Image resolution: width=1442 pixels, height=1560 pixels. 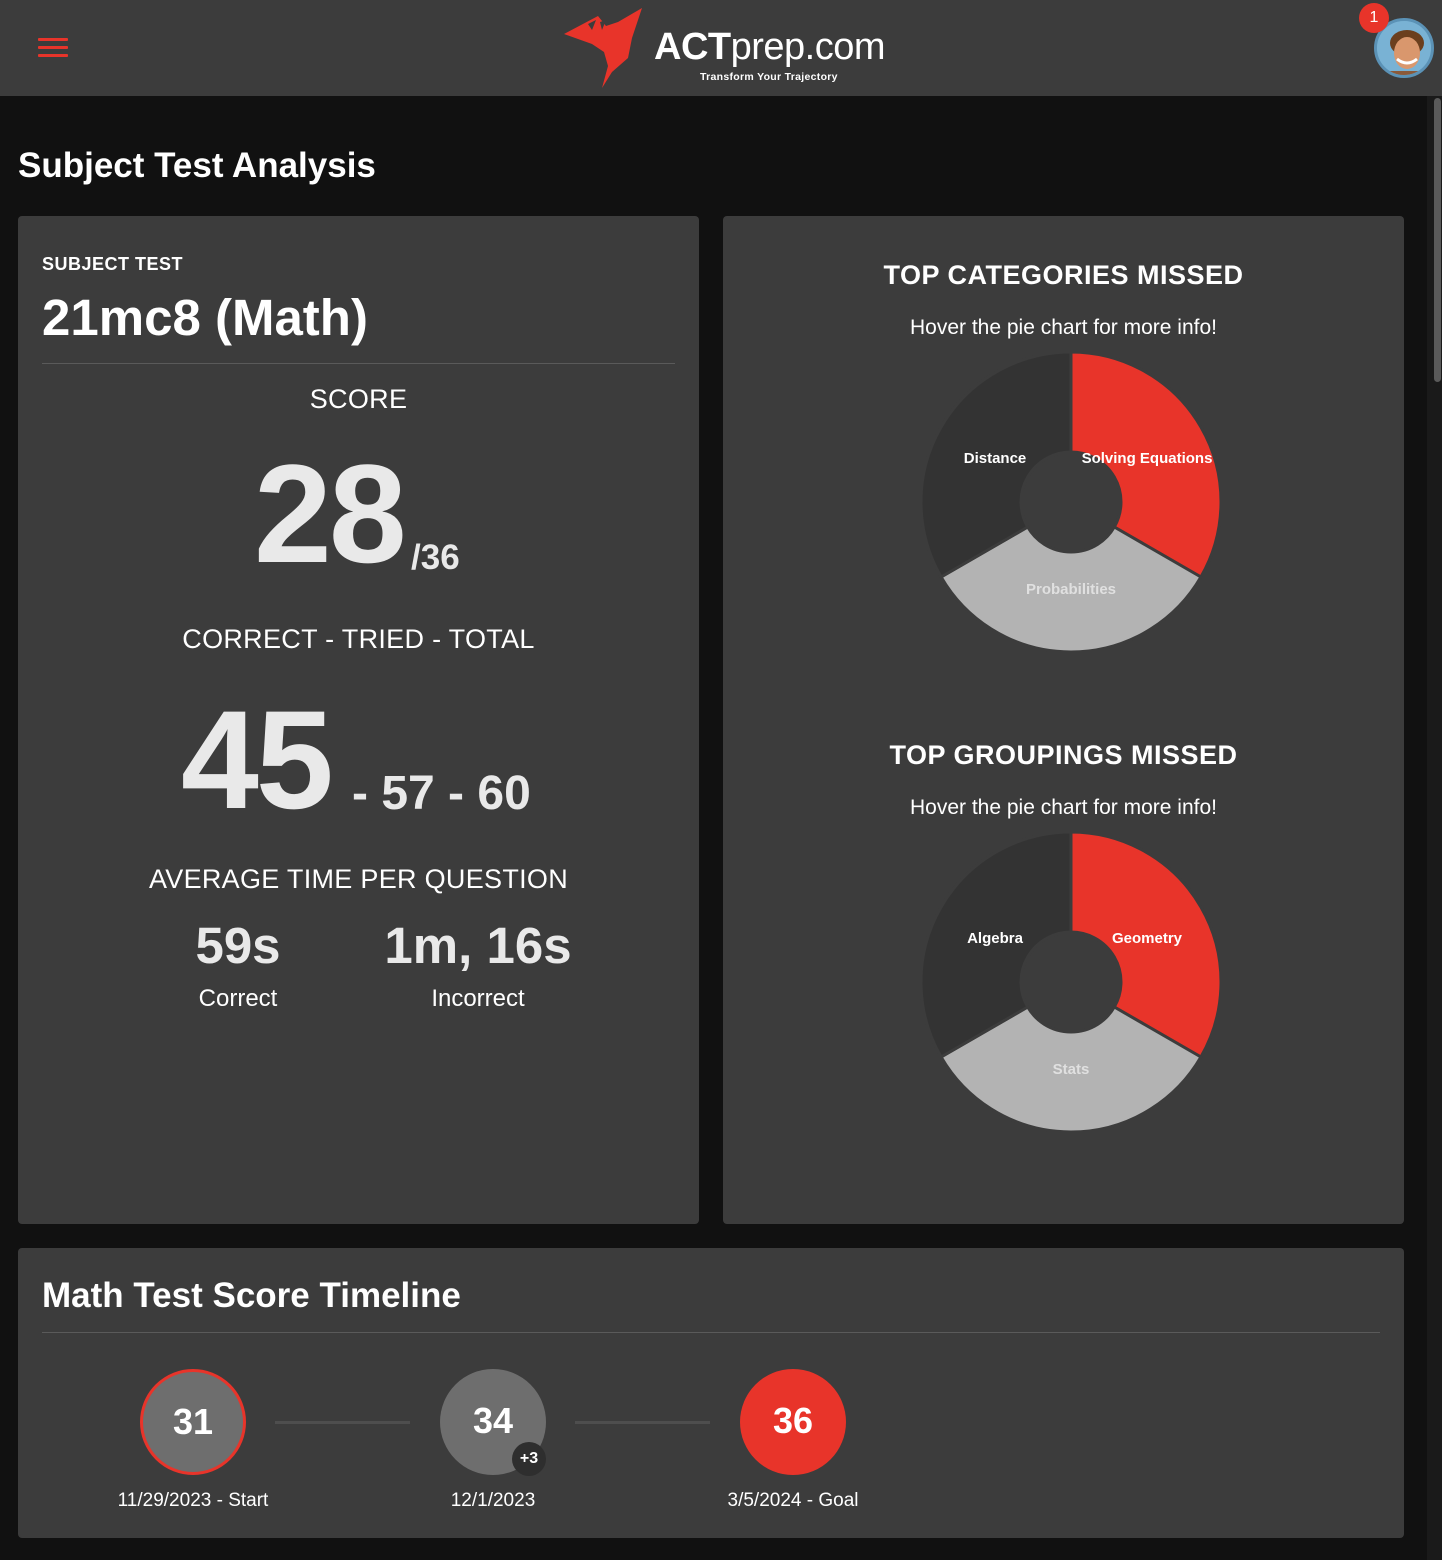 What do you see at coordinates (441, 793) in the screenshot?
I see `tried-total-count: - 57 - 60` at bounding box center [441, 793].